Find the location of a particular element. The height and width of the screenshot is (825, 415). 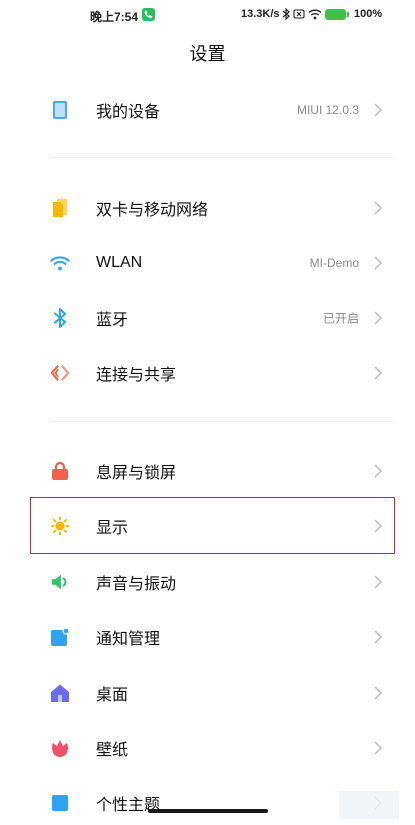

settings-item-label: 桌面 is located at coordinates (112, 695).